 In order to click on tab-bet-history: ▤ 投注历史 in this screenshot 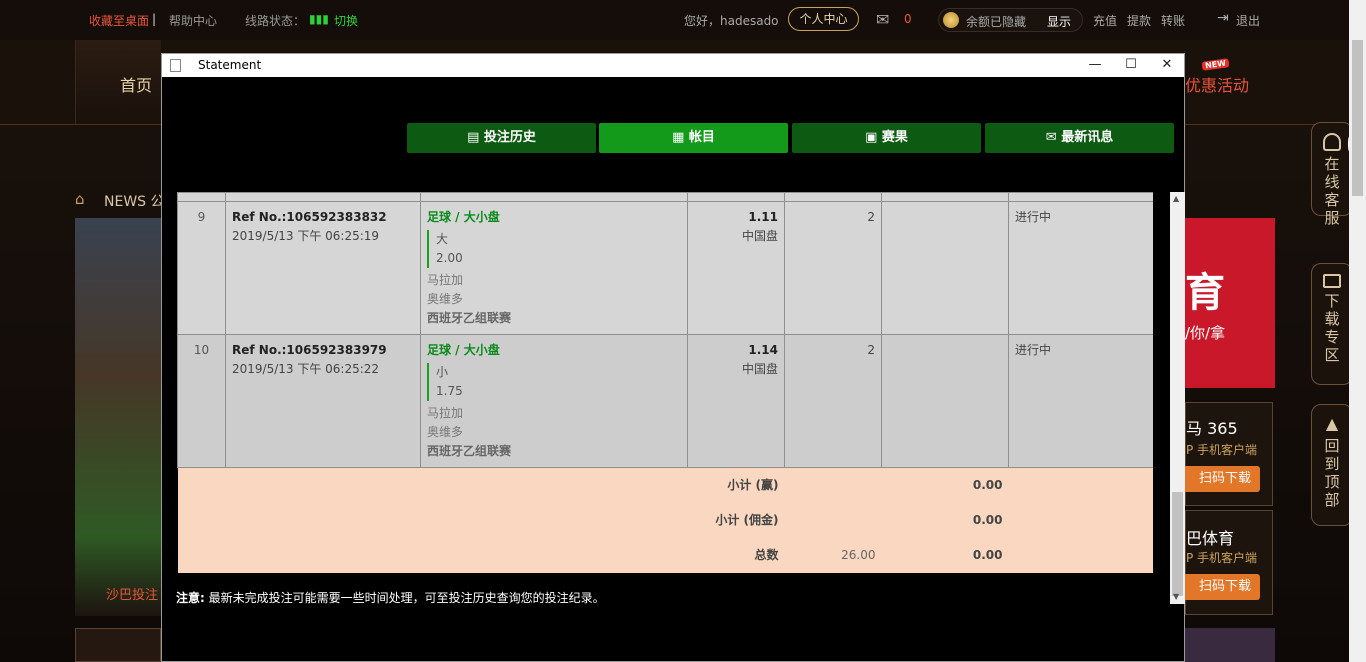, I will do `click(501, 138)`.